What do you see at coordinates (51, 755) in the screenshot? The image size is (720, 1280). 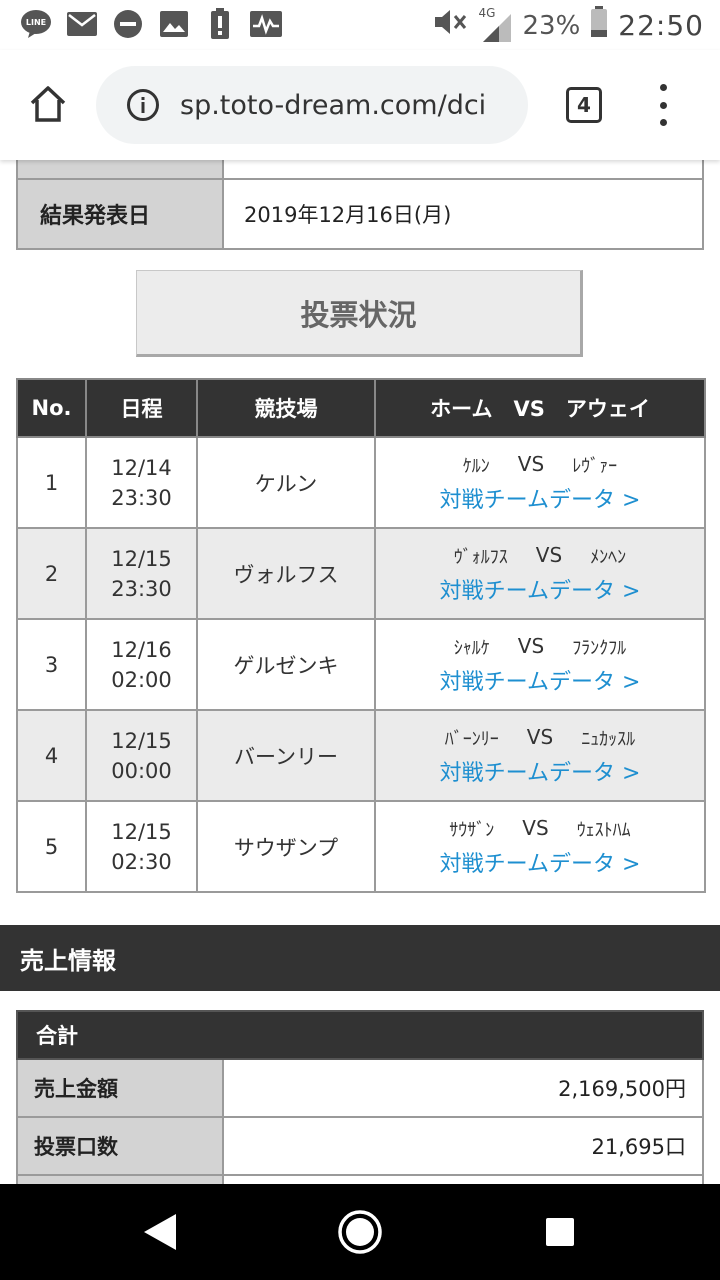 I see `match-no: 4` at bounding box center [51, 755].